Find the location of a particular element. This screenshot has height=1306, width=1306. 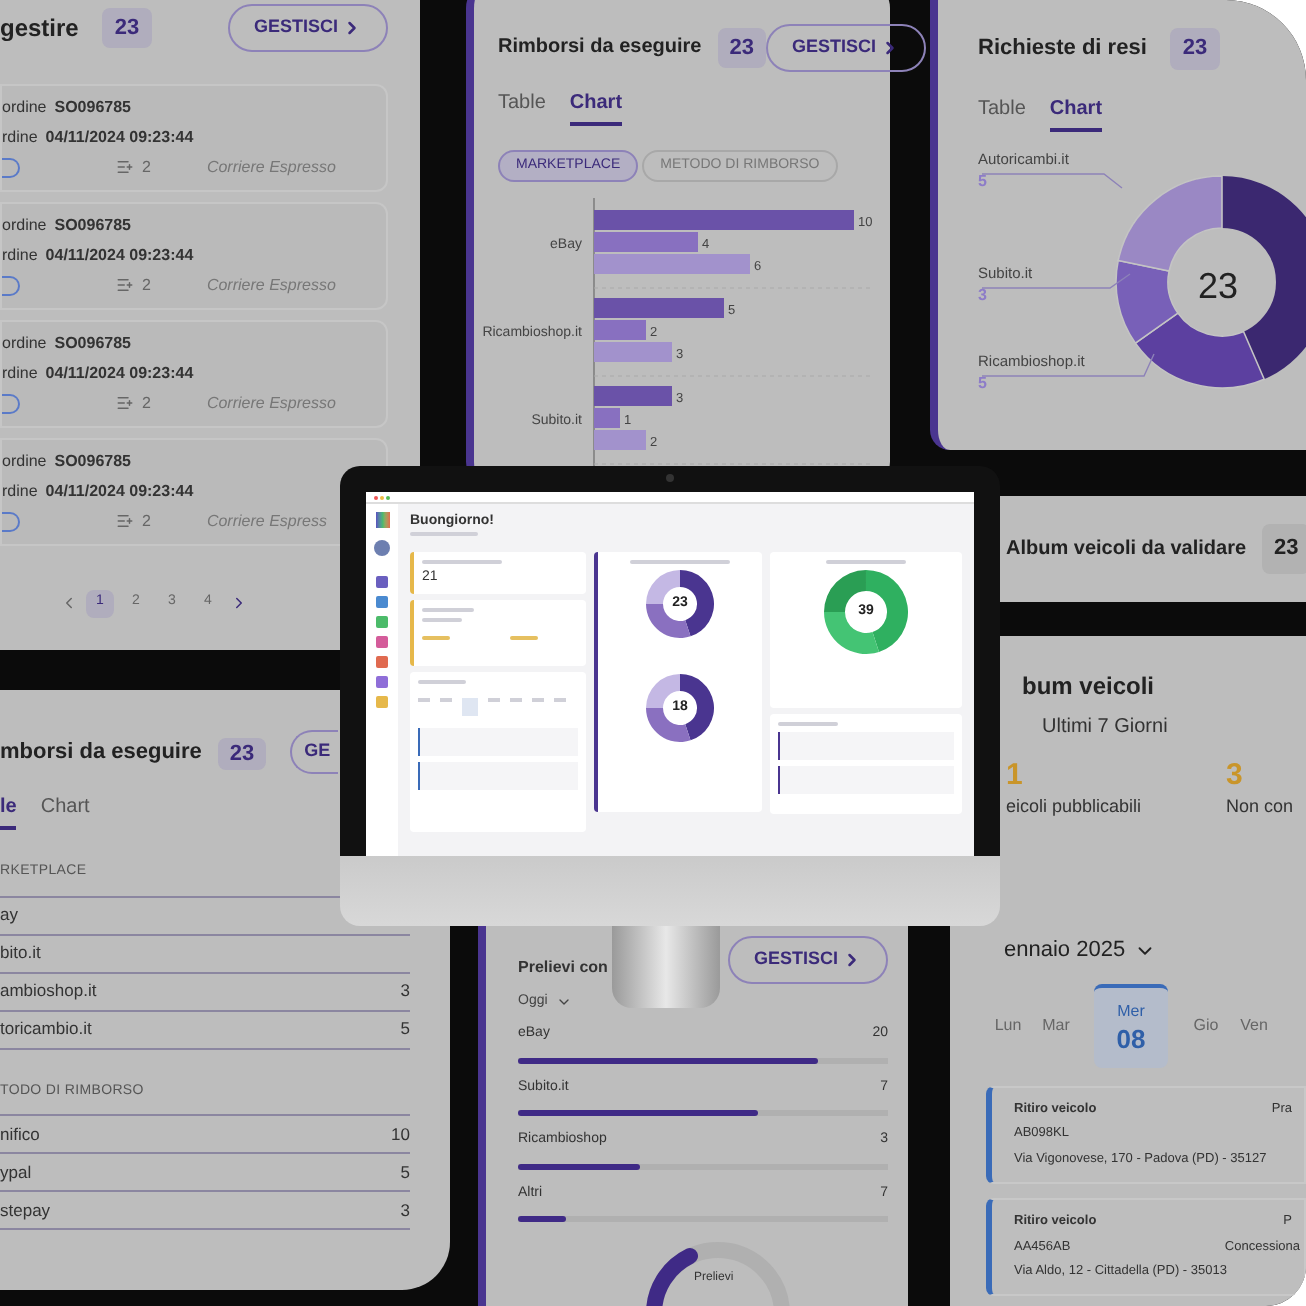

card-title: mborsi da eseguire is located at coordinates (101, 752).